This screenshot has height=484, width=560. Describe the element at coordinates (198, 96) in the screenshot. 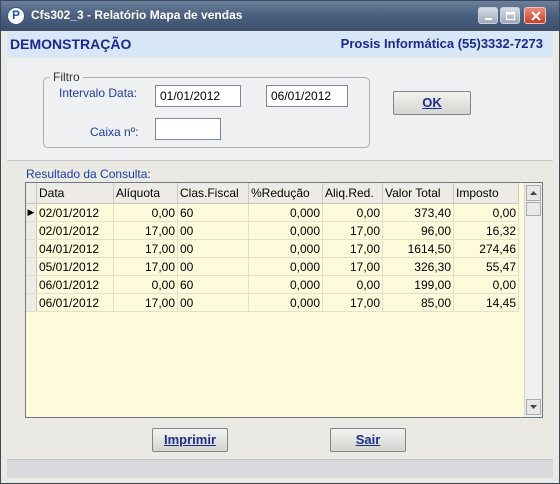

I see `date-from-input` at that location.